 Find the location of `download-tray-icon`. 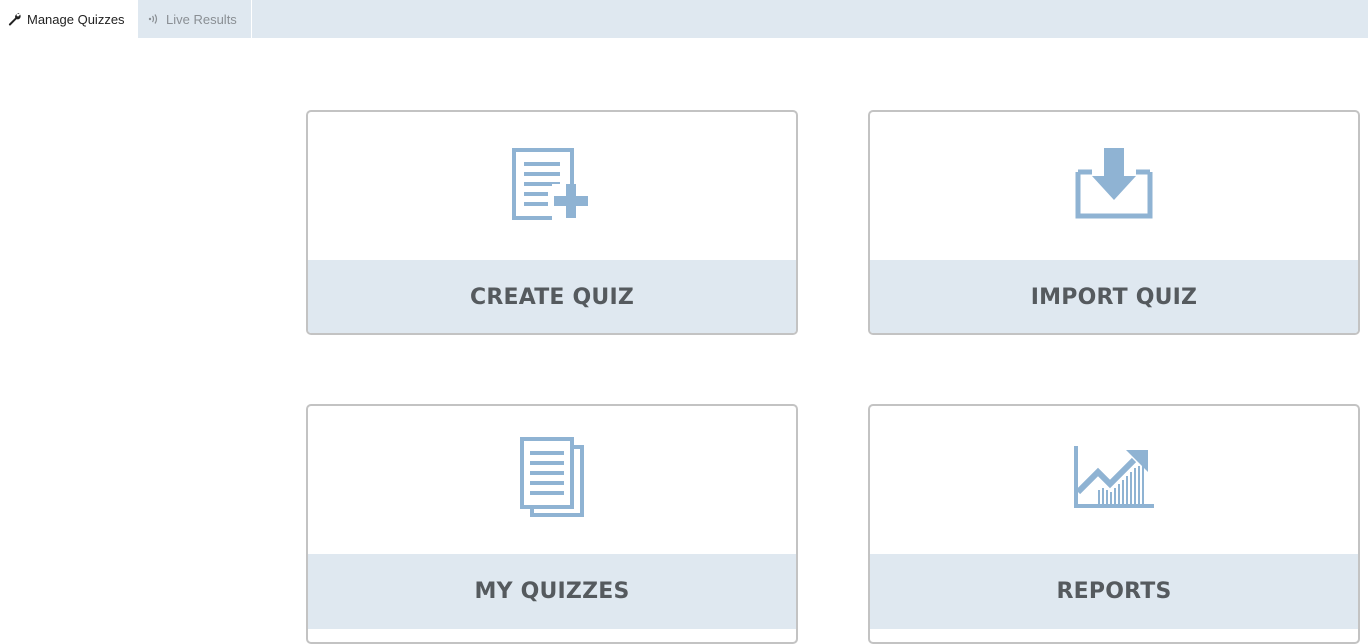

download-tray-icon is located at coordinates (1114, 186).